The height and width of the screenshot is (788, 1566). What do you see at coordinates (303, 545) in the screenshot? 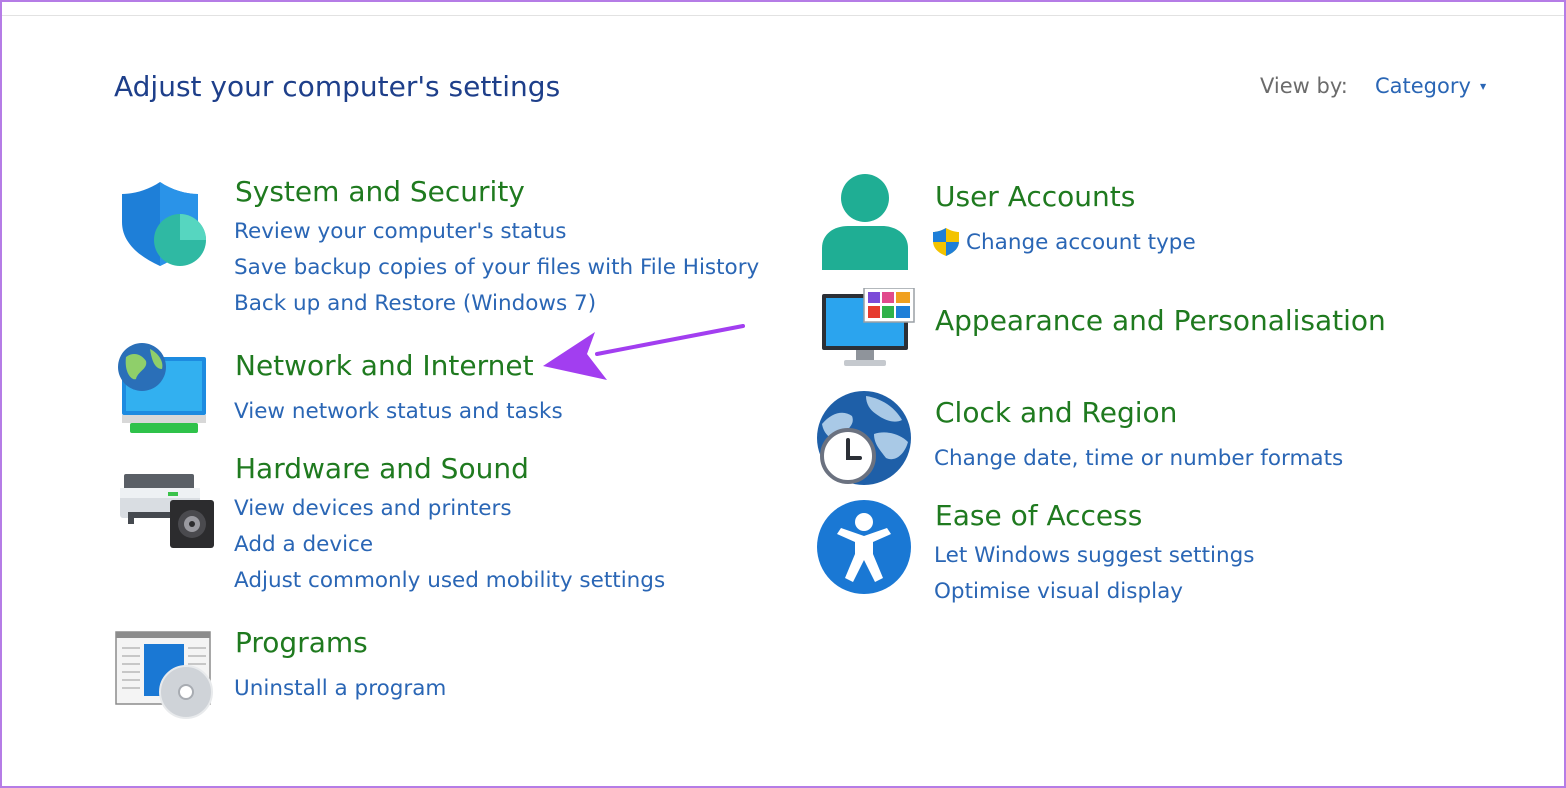
I see `link-add-device: Add a device` at bounding box center [303, 545].